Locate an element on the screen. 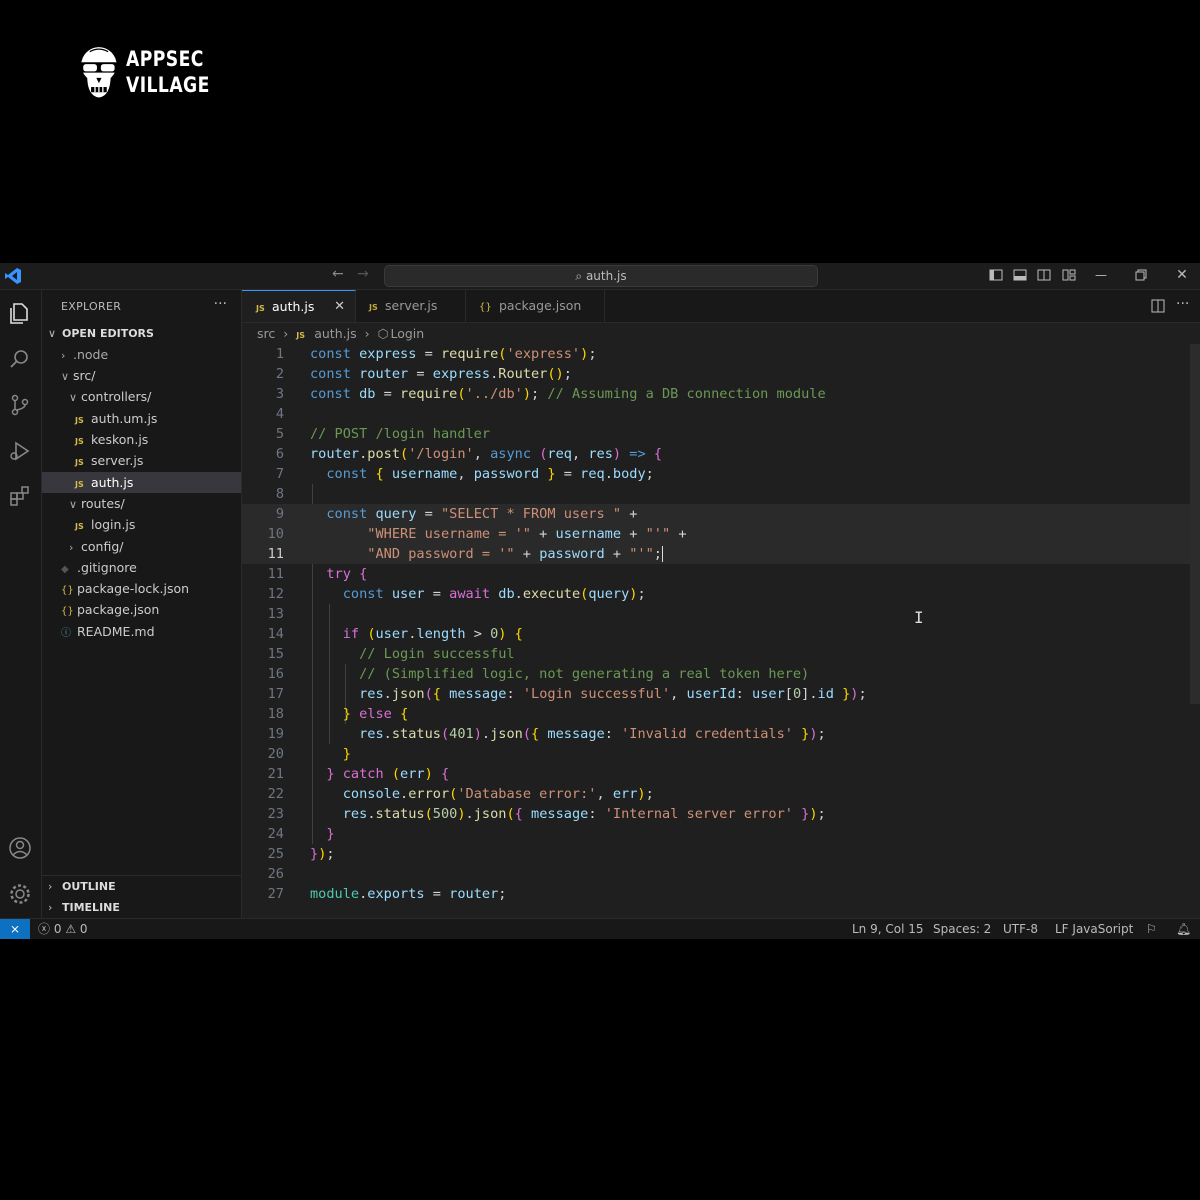 The image size is (1200, 1200). line-number: 13 is located at coordinates (275, 614).